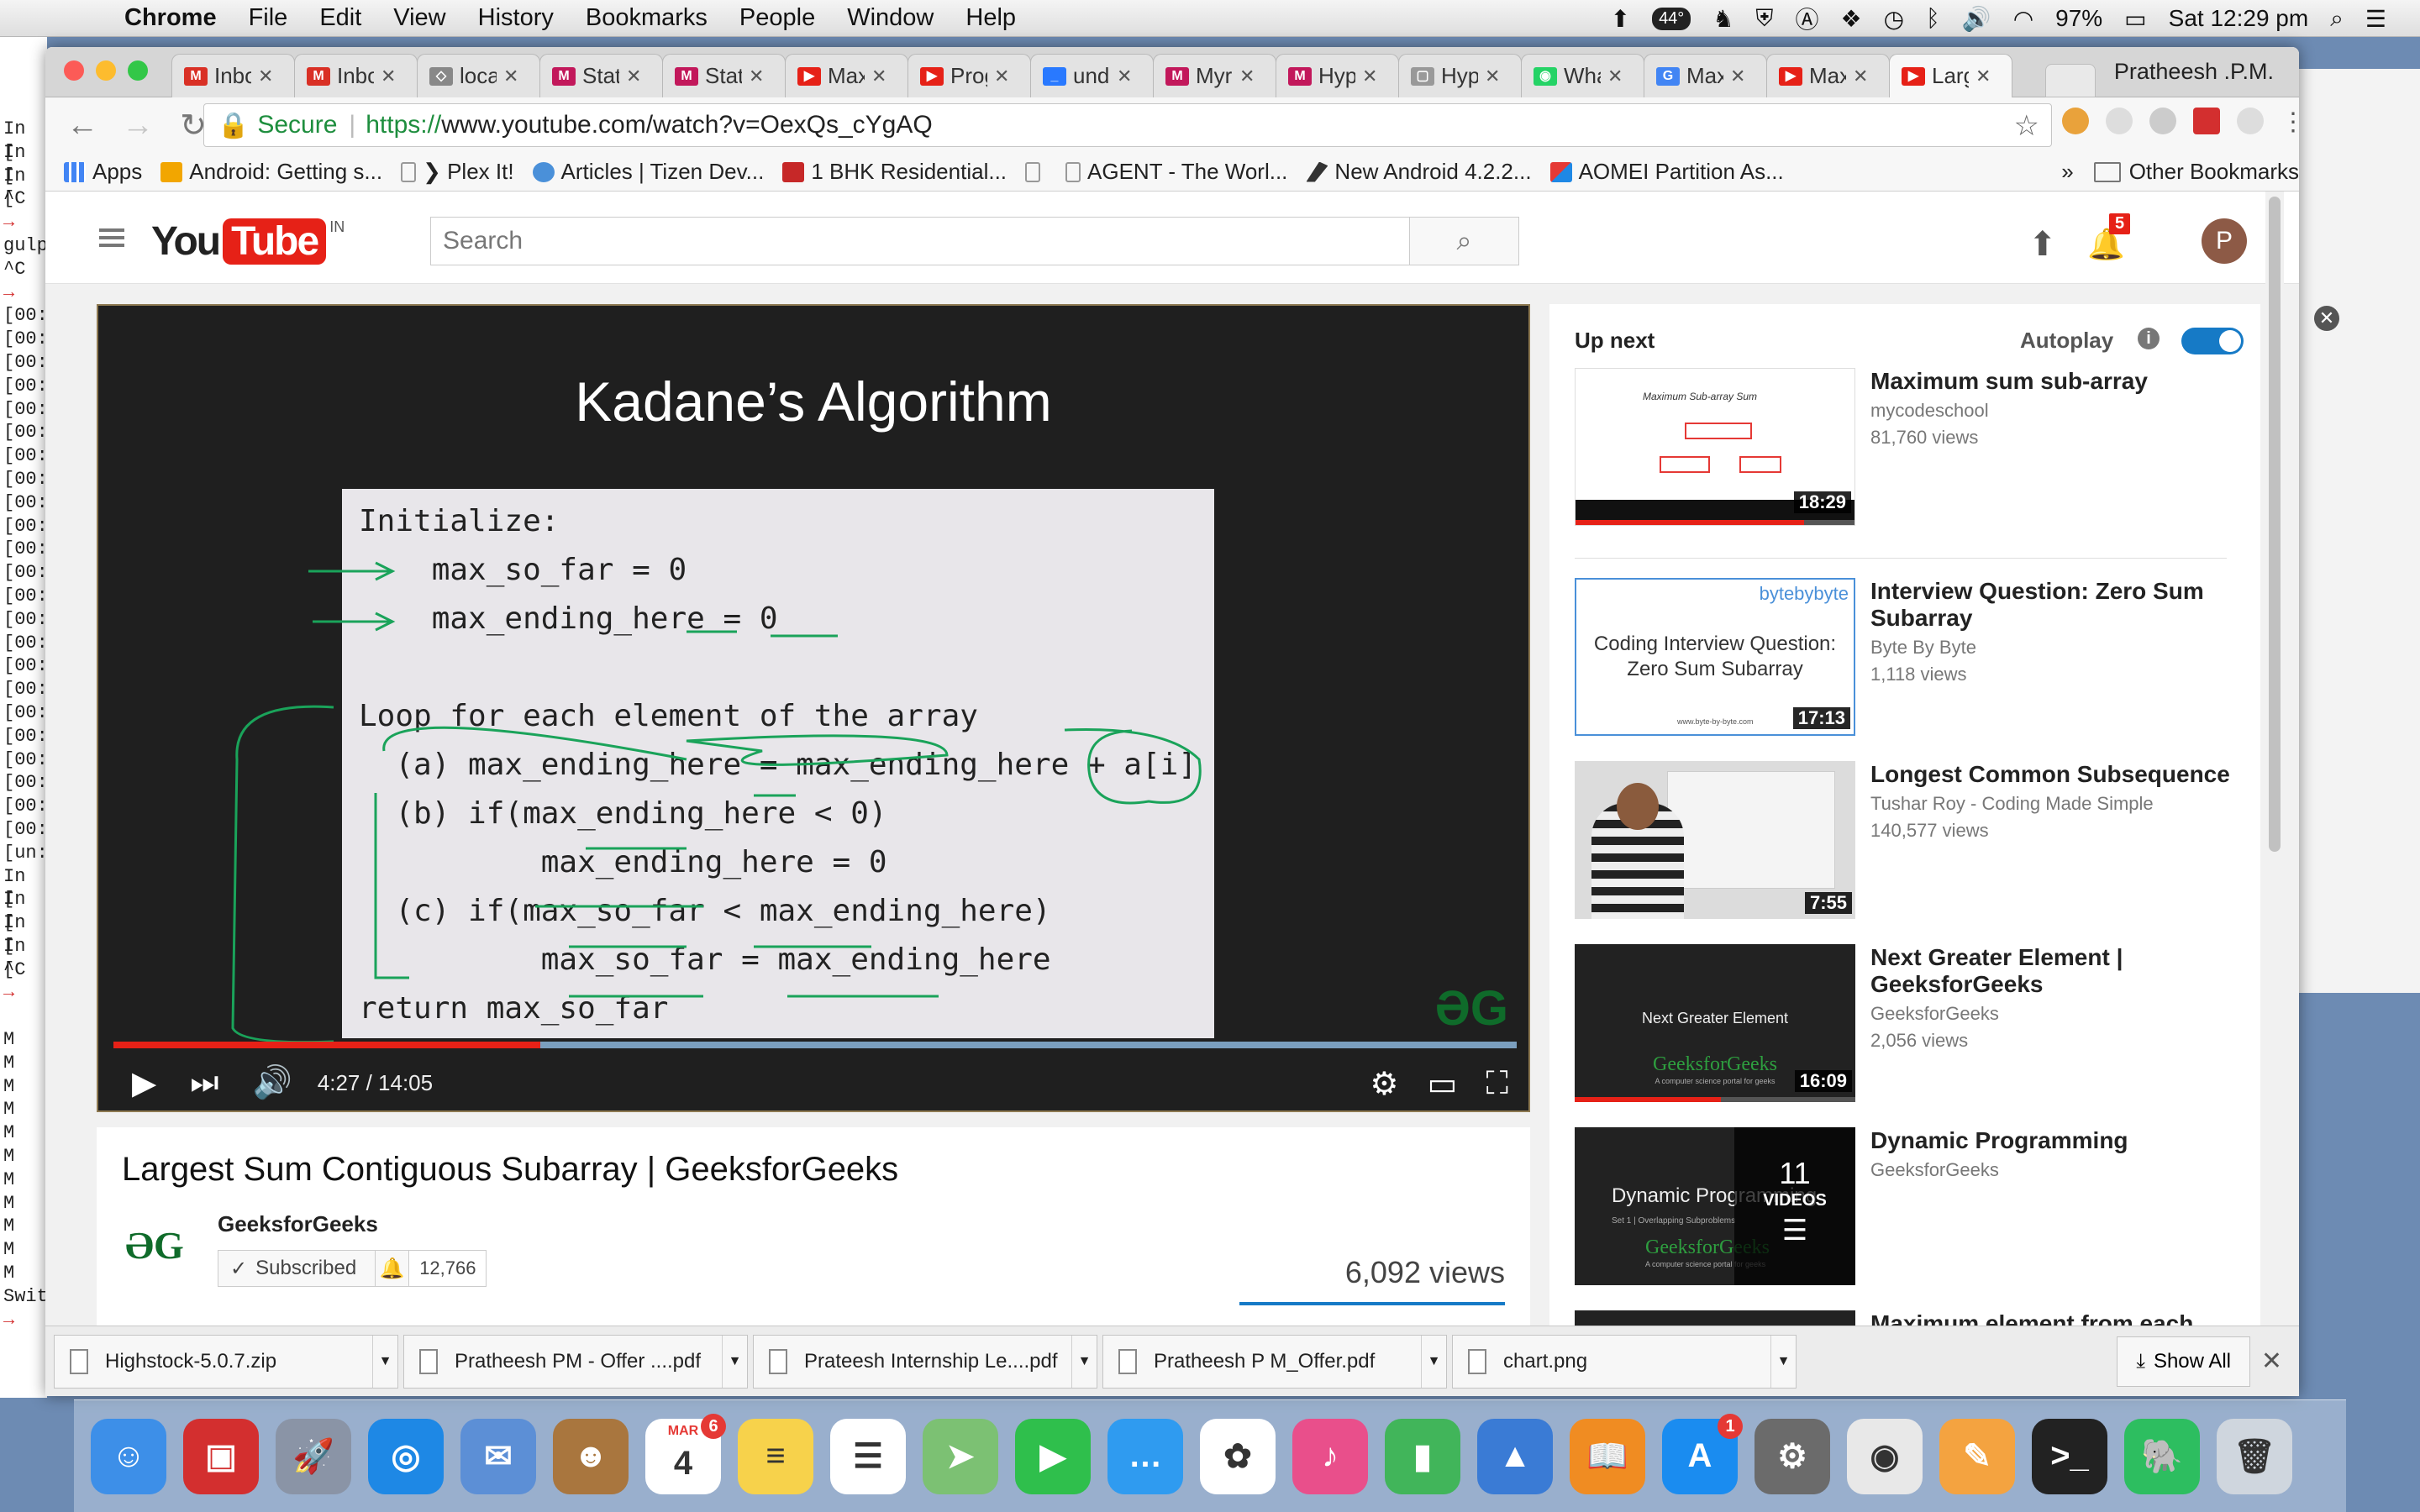 The width and height of the screenshot is (2420, 1512). Describe the element at coordinates (2027, 126) in the screenshot. I see `bookmark-star-icon: ☆` at that location.